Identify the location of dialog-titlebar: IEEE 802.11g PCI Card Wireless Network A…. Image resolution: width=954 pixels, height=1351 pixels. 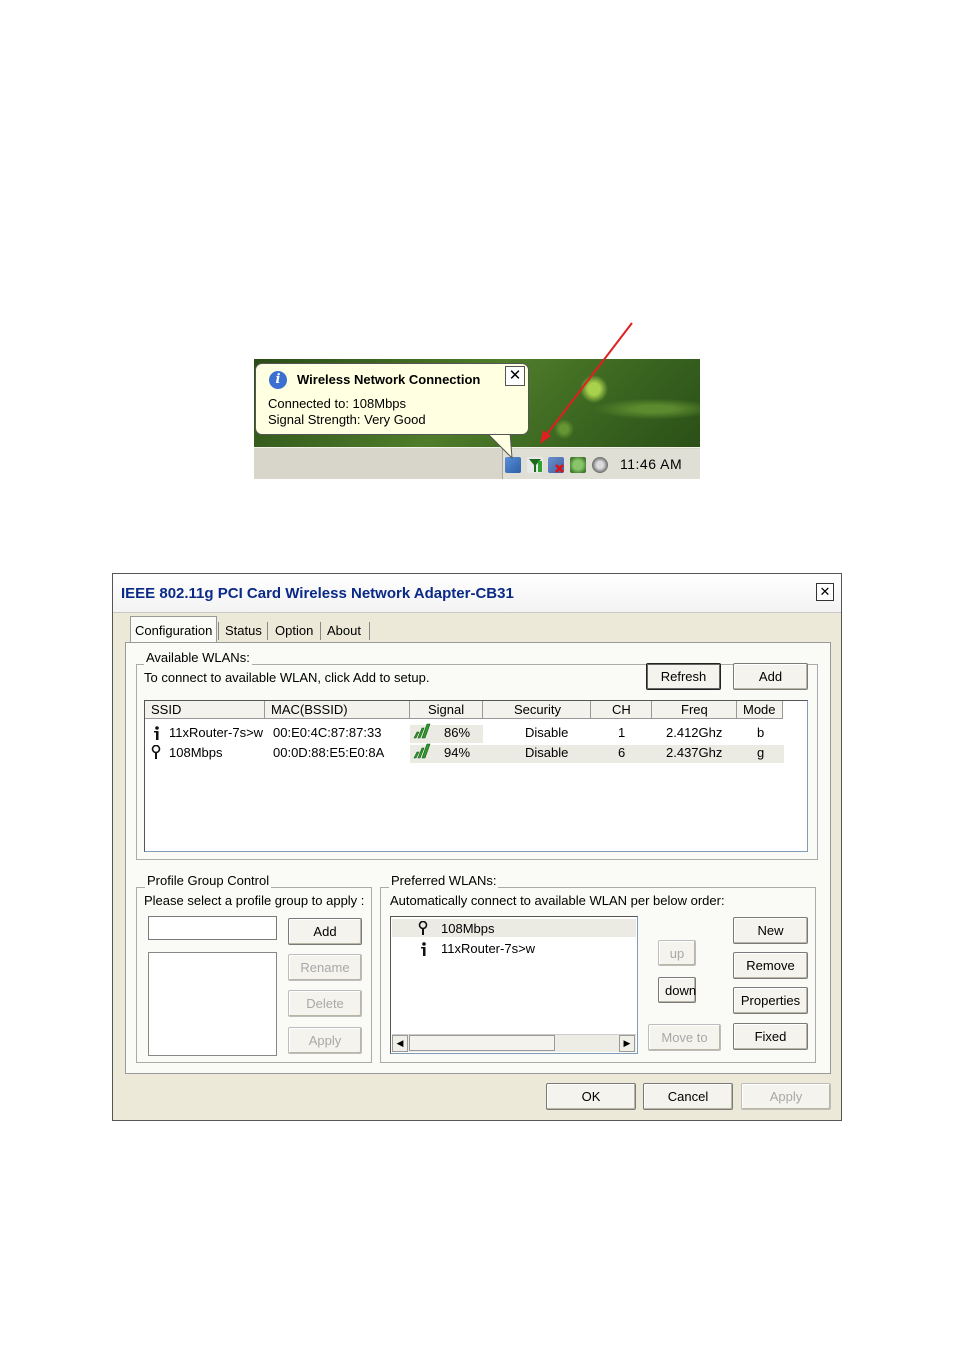
(477, 593).